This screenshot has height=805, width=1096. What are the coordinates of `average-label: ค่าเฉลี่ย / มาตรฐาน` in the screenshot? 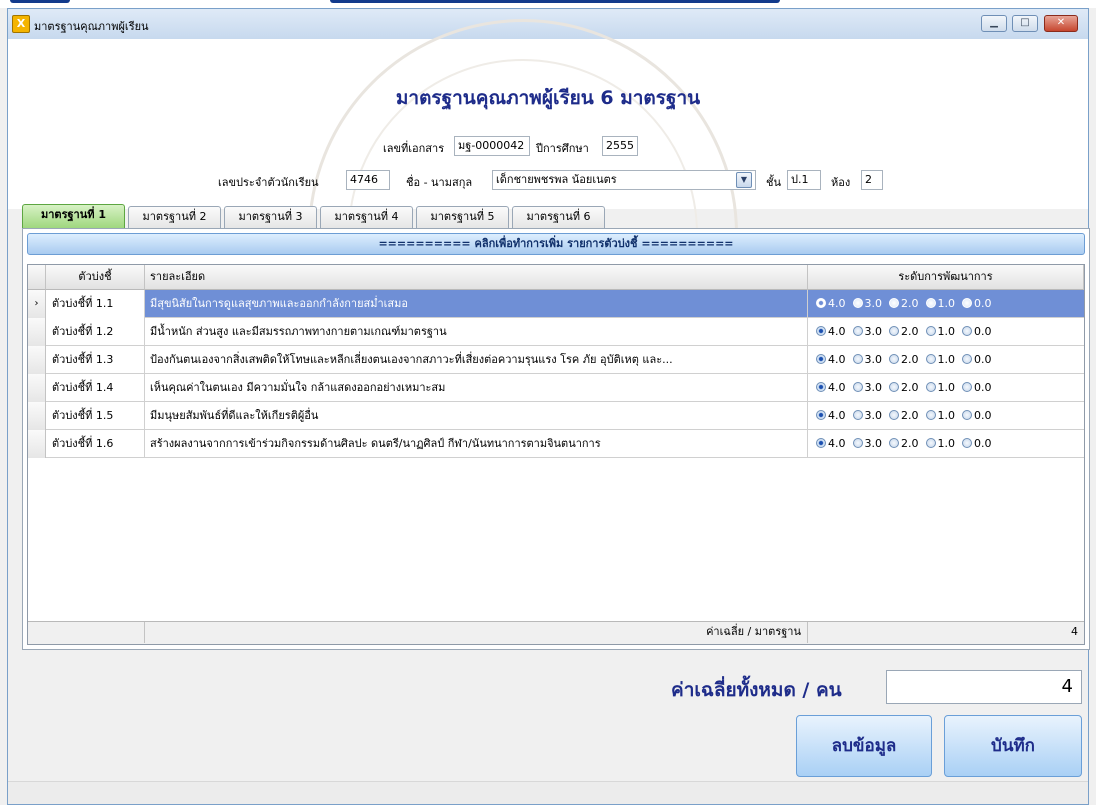 It's located at (476, 632).